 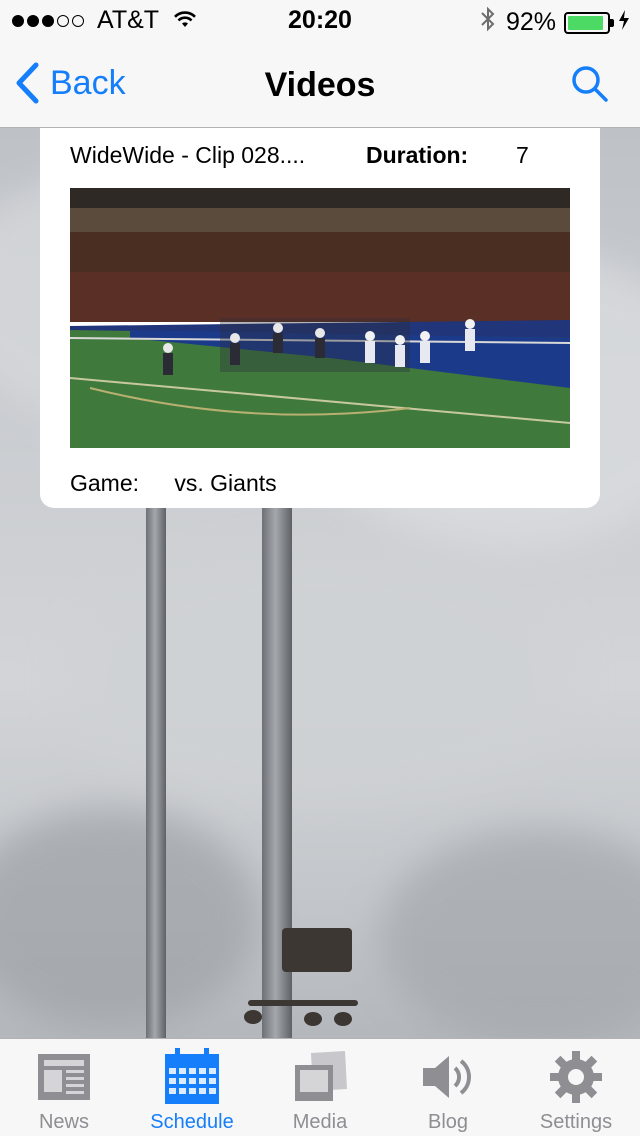 I want to click on light-pole-left, so click(x=156, y=773).